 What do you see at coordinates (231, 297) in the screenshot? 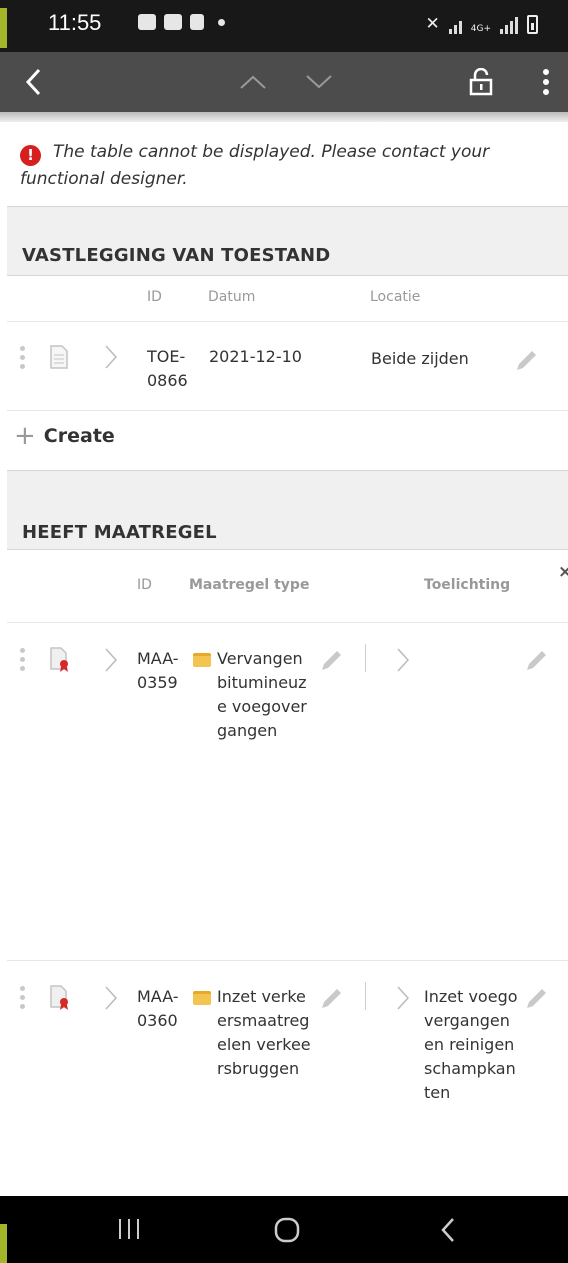
I see `col-header-datum: Datum` at bounding box center [231, 297].